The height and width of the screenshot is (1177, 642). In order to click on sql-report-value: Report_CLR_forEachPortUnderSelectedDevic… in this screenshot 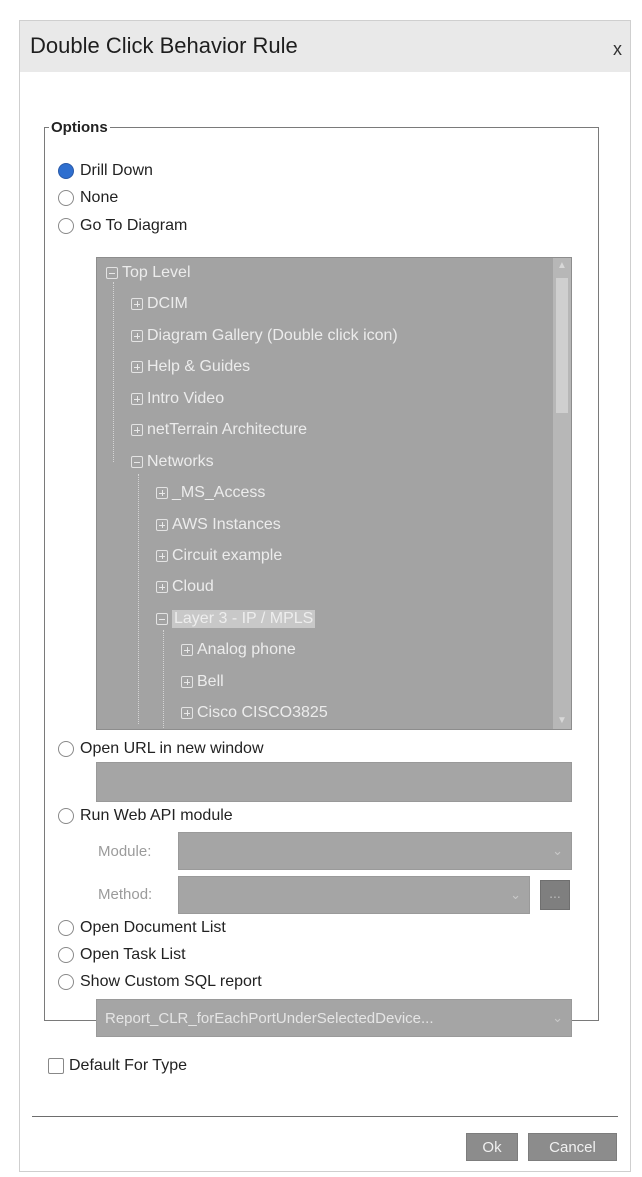, I will do `click(269, 1018)`.